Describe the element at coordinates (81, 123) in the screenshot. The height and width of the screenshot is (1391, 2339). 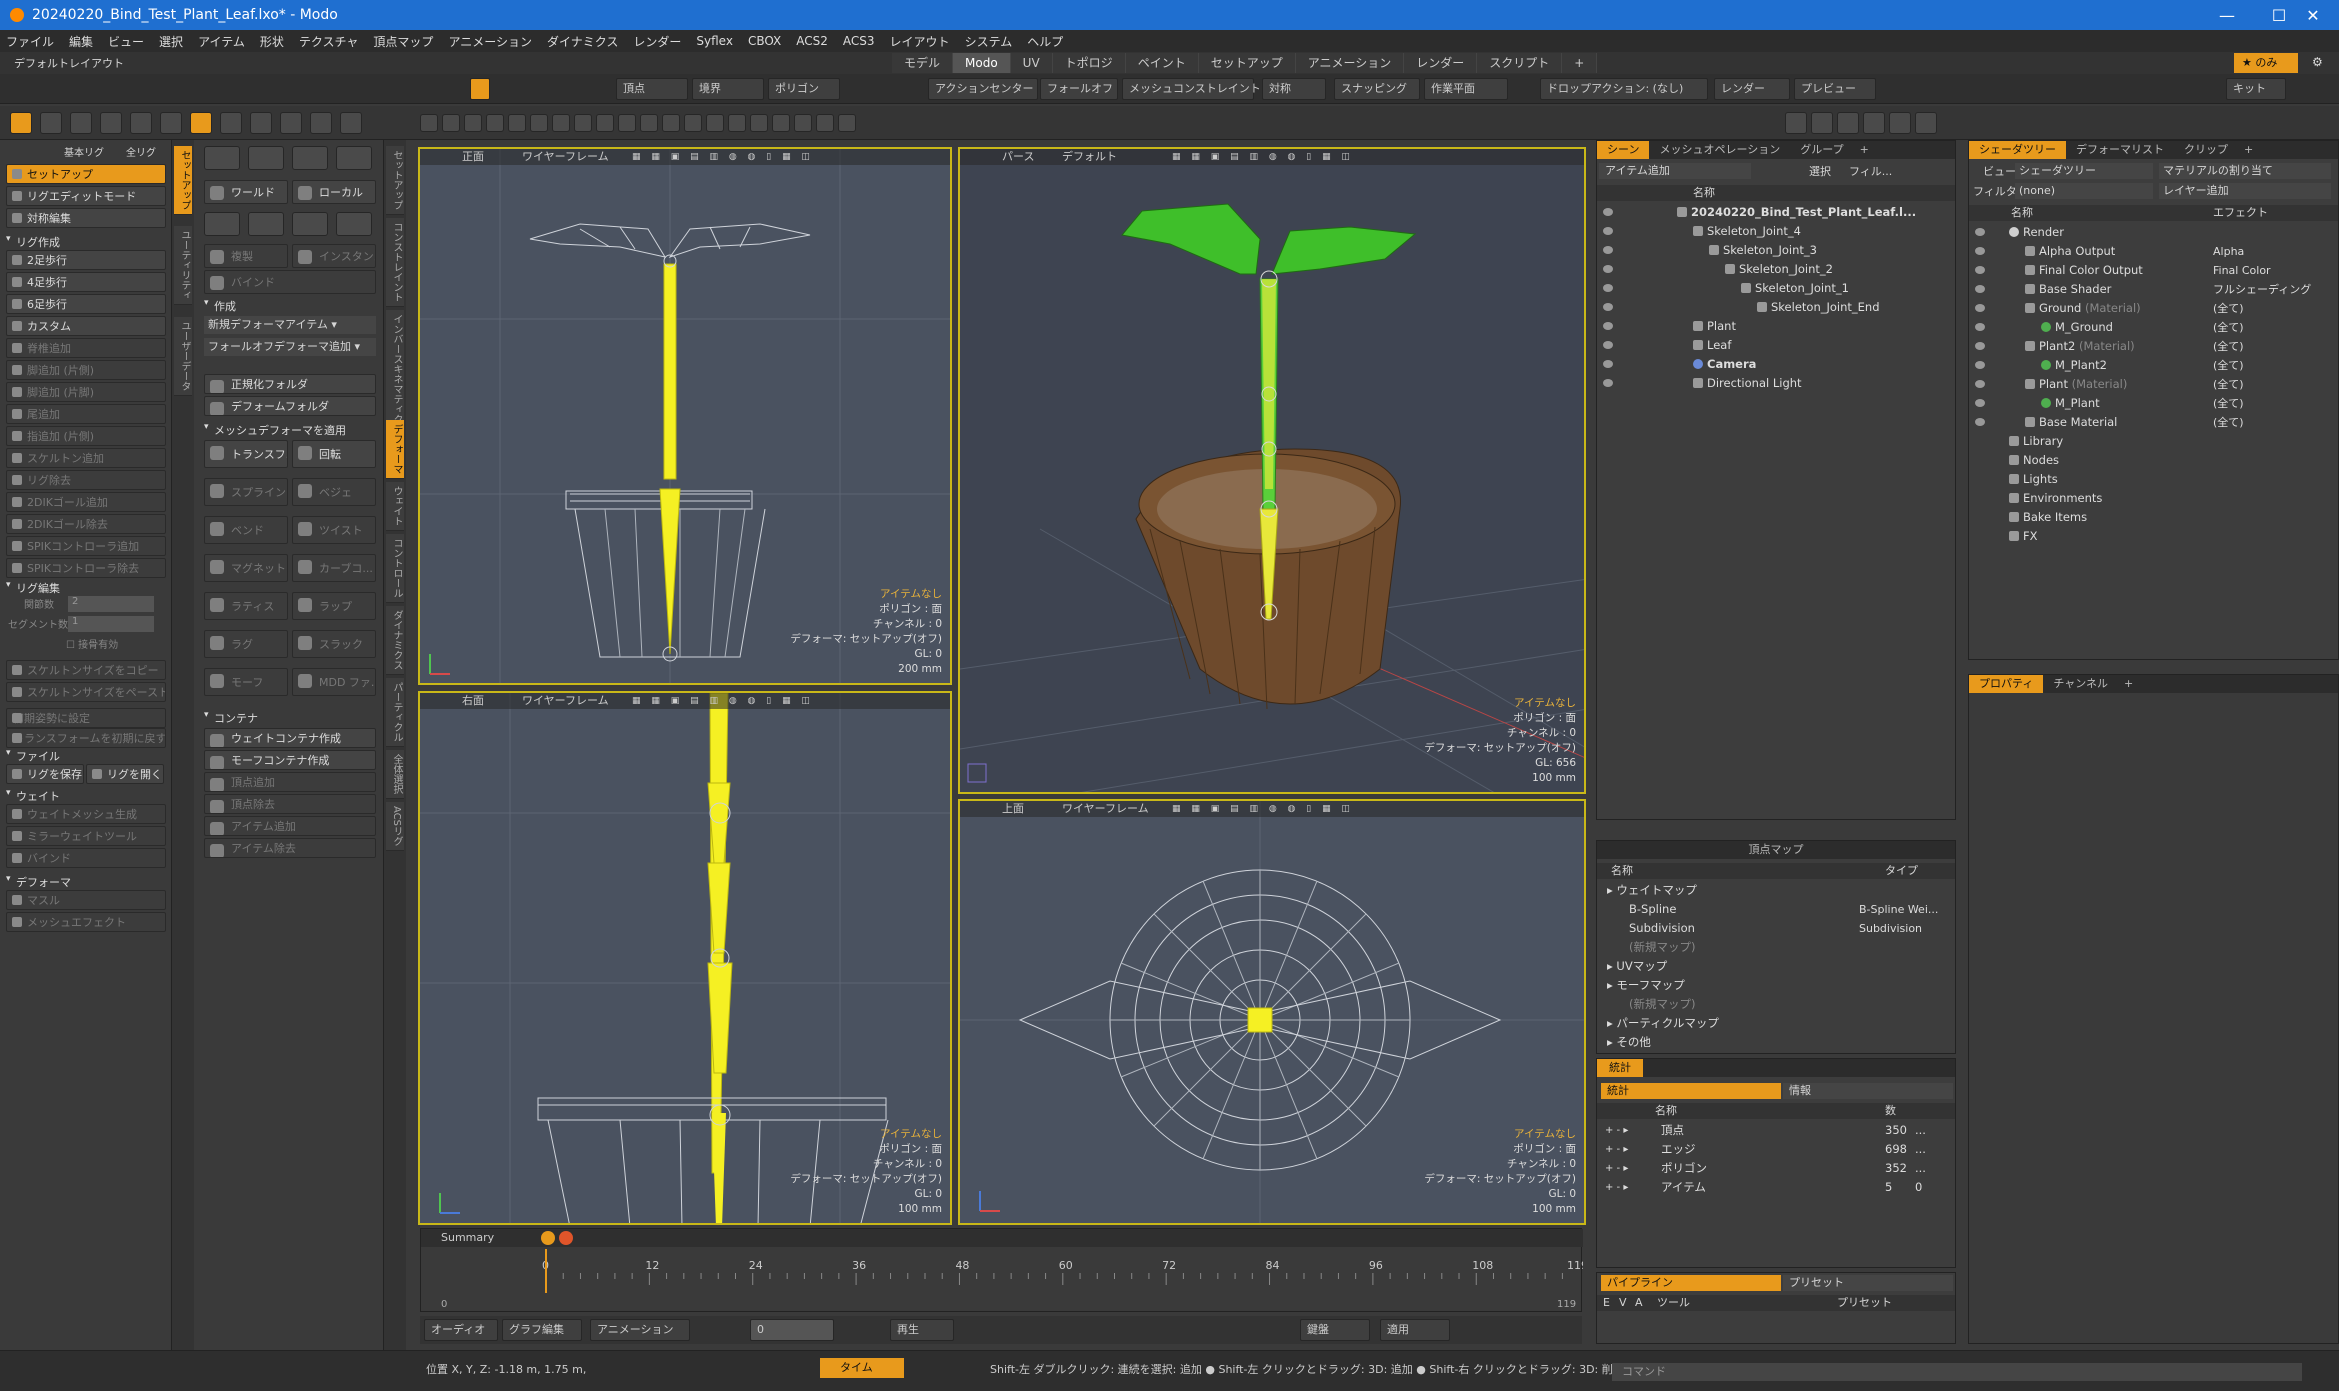
I see `transform-icon` at that location.